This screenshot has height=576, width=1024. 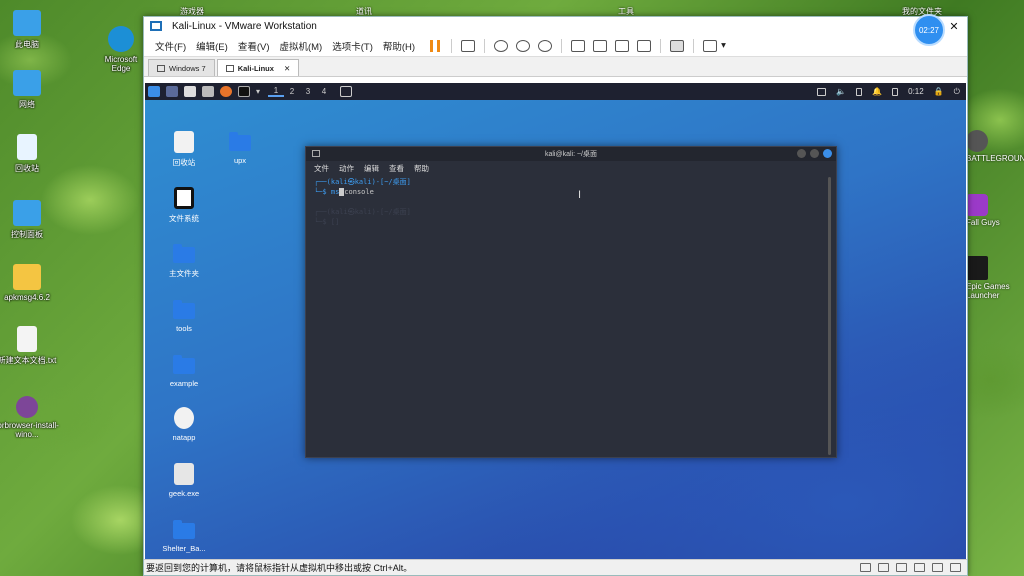 I want to click on menu-edit: 编辑(E), so click(x=212, y=46).